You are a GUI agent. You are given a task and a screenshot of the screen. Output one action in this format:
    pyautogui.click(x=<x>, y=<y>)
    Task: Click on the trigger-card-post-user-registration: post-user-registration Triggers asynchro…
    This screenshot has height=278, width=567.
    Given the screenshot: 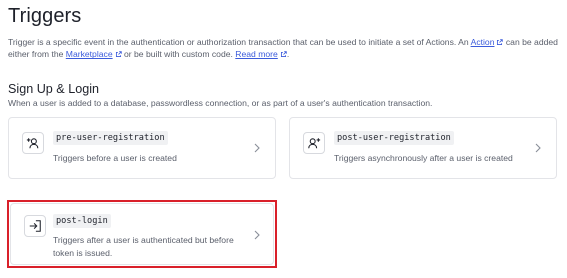 What is the action you would take?
    pyautogui.click(x=423, y=148)
    